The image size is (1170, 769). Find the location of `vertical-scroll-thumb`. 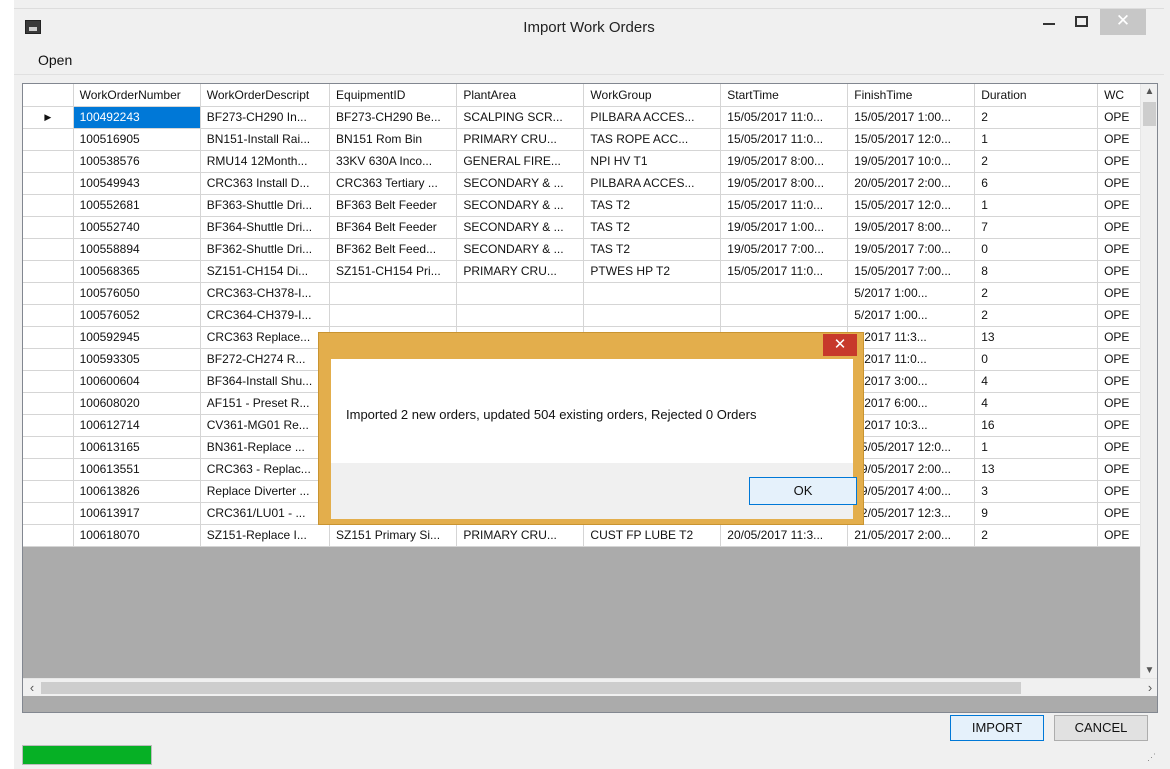

vertical-scroll-thumb is located at coordinates (1149, 114).